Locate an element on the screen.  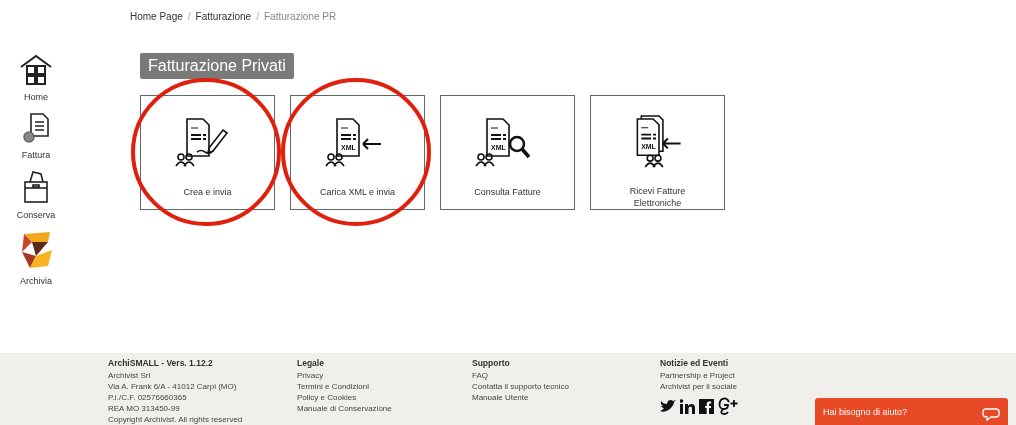
footer-link: REA MO 313450-99 is located at coordinates (202, 408).